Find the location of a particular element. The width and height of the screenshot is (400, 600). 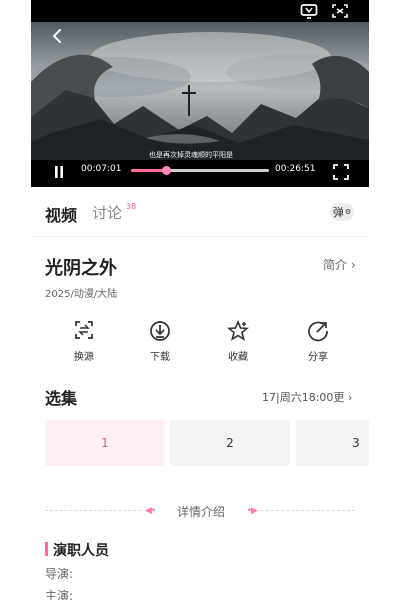

video-subtitle: 也是再次掉灵魂顺的平阳是 is located at coordinates (191, 155).